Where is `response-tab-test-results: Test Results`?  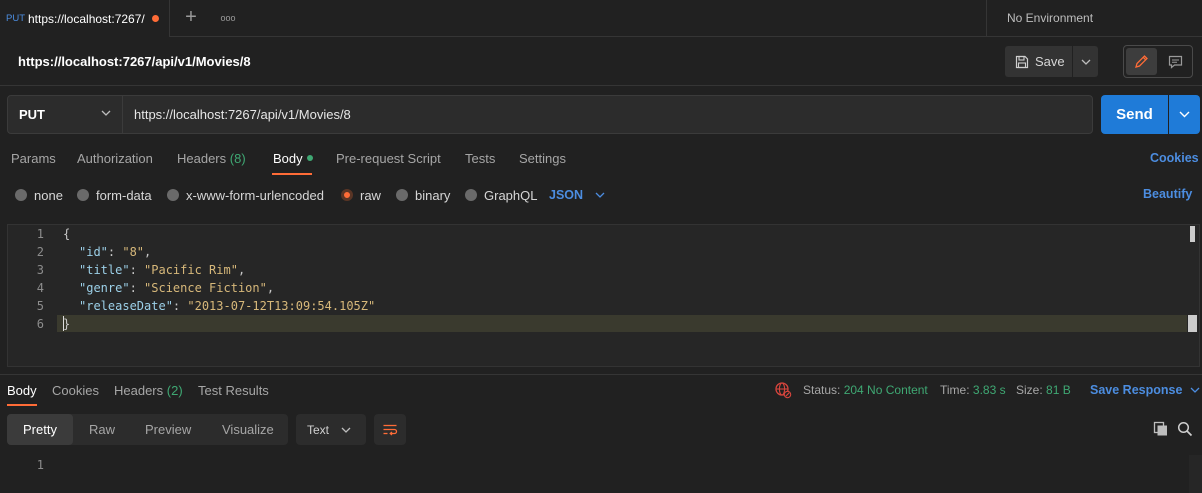
response-tab-test-results: Test Results is located at coordinates (233, 390).